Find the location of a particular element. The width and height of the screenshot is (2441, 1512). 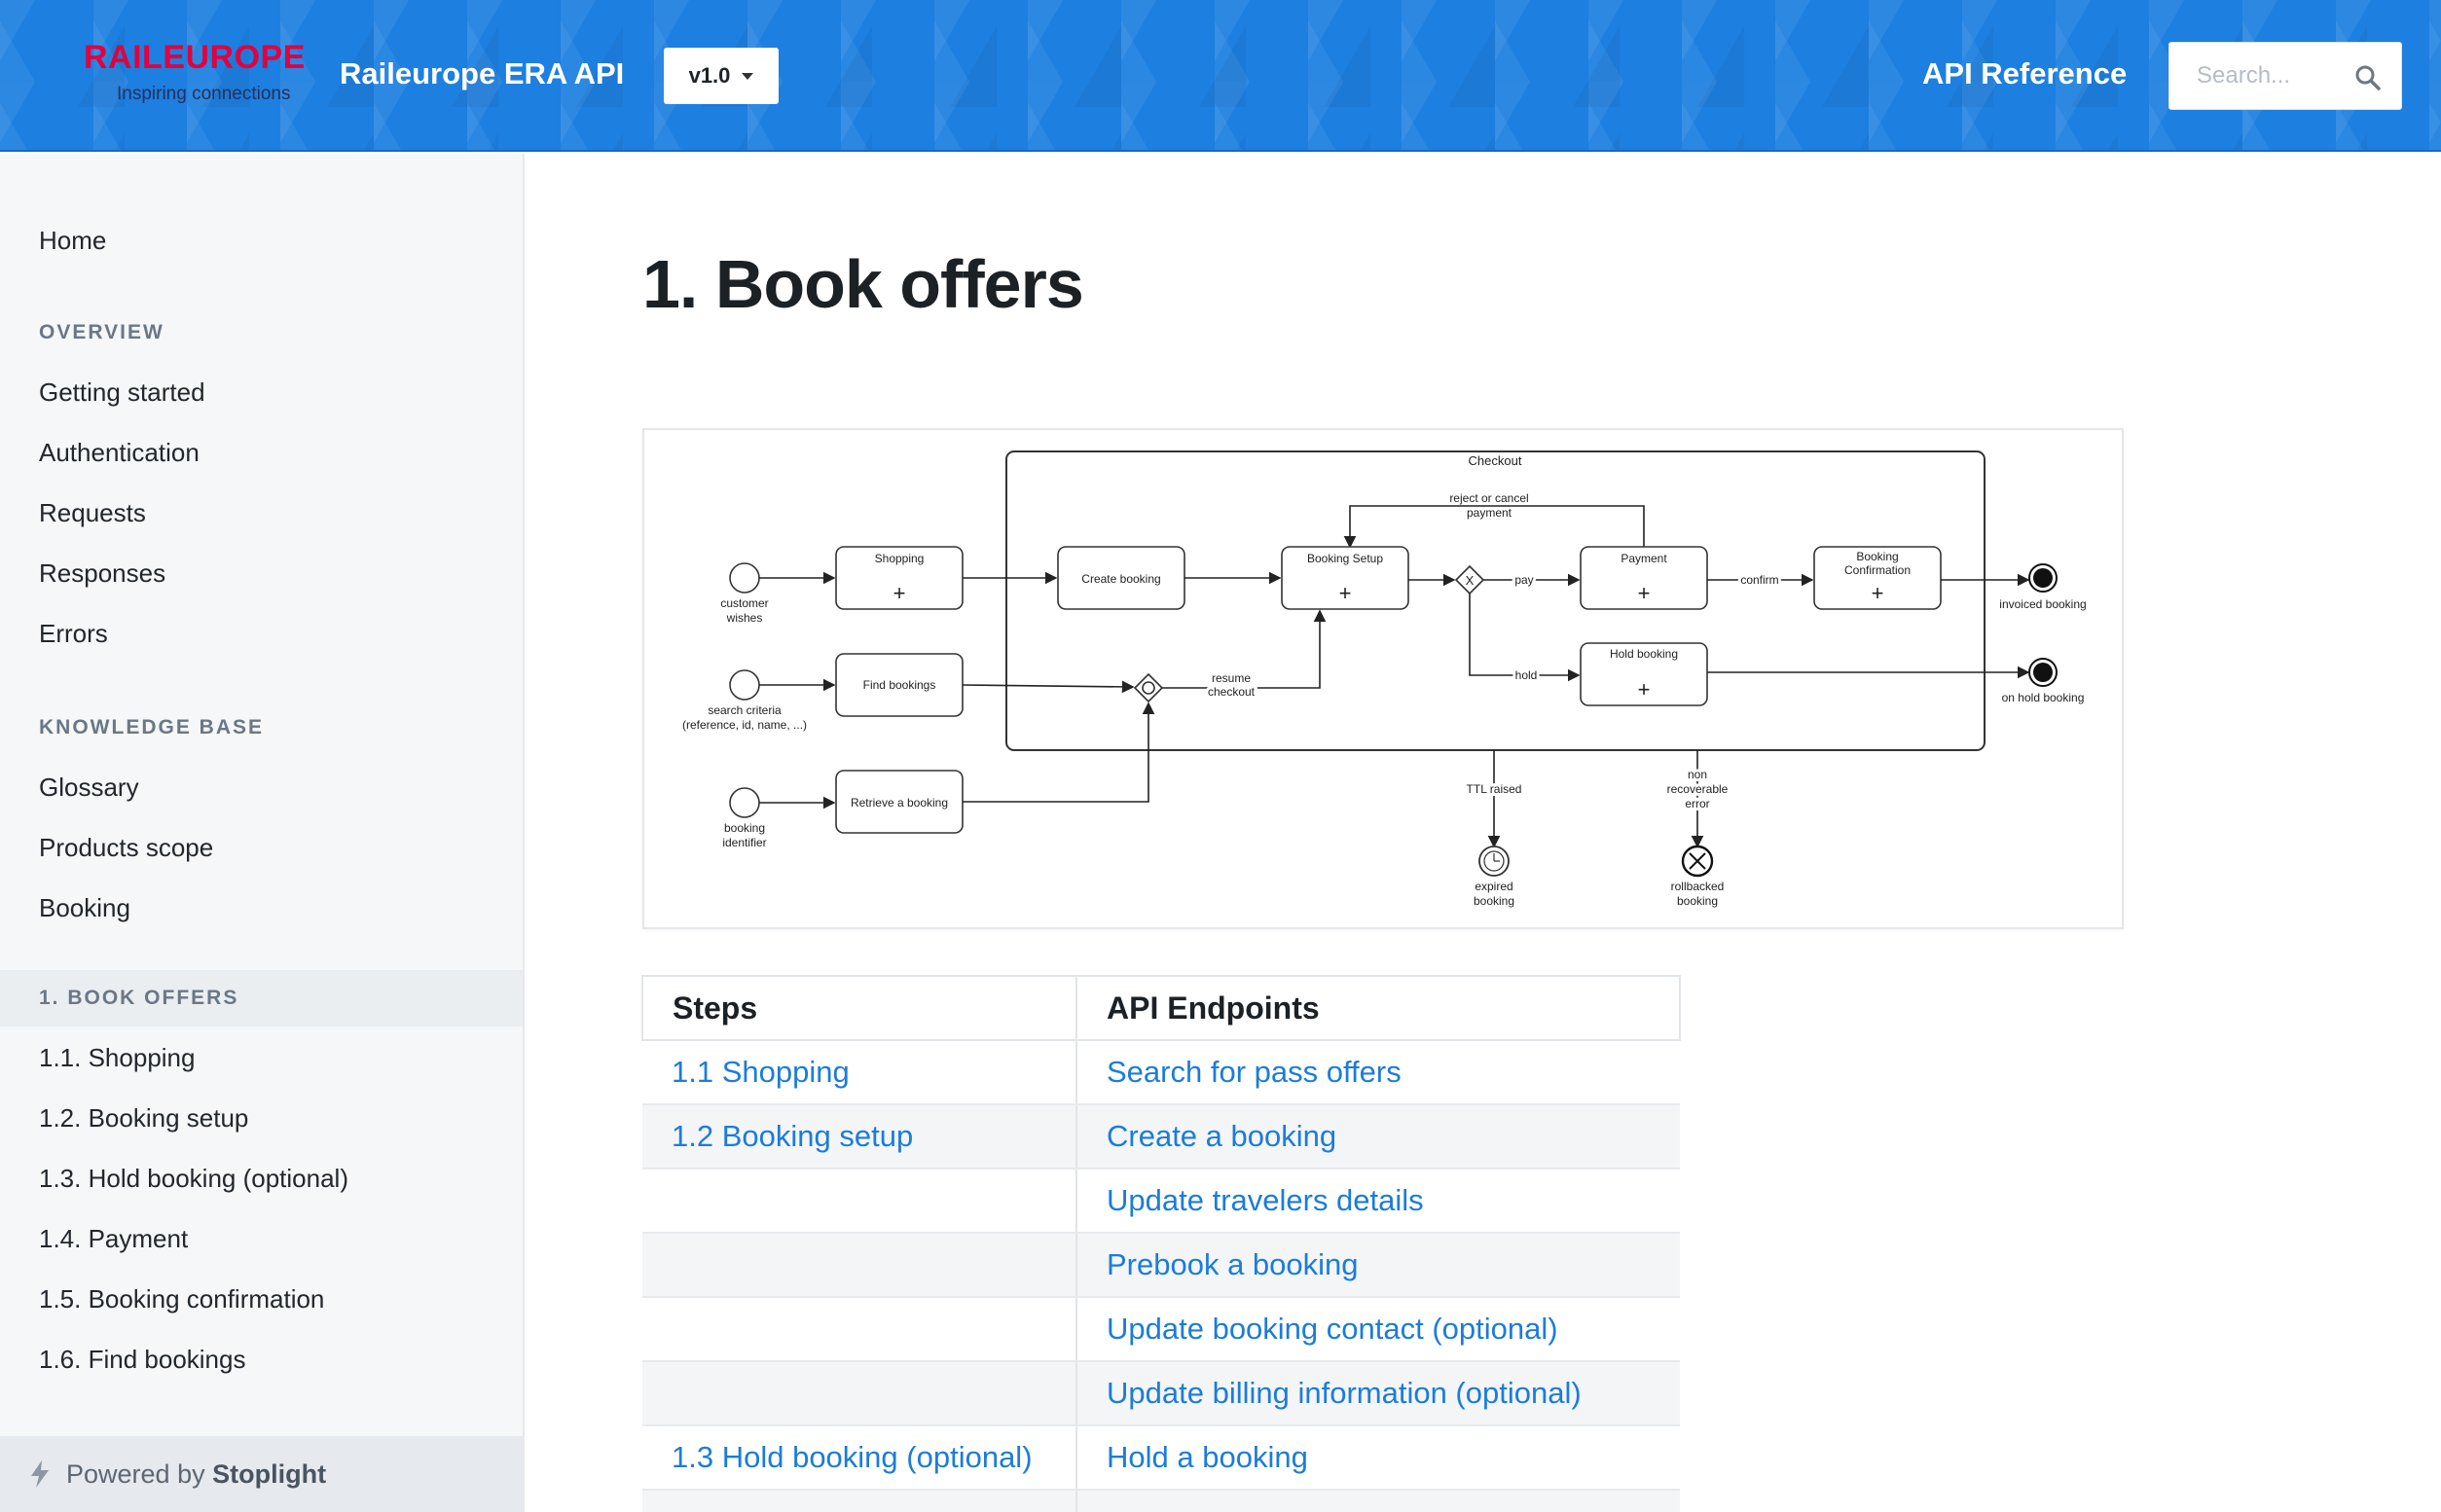

invoiced-booking-label: invoiced booking is located at coordinates (2042, 604).